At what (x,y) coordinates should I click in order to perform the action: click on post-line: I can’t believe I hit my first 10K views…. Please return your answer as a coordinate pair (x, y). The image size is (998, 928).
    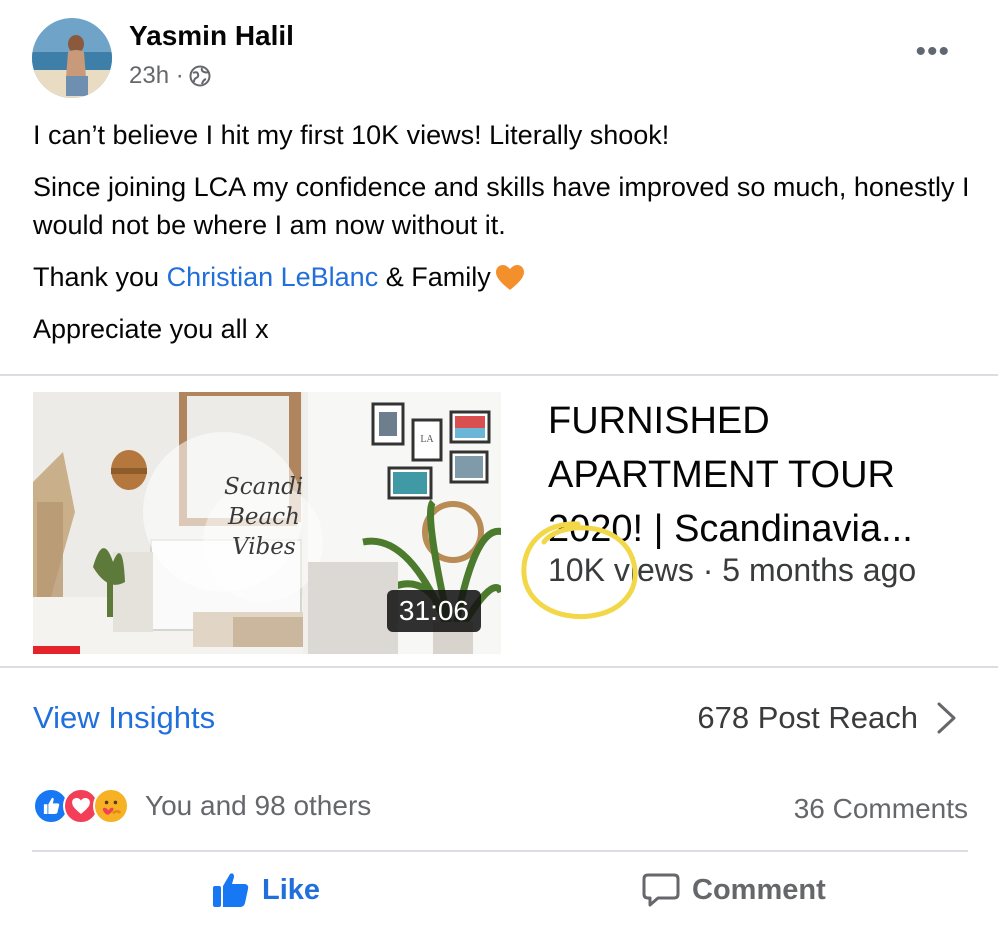
    Looking at the image, I should click on (351, 135).